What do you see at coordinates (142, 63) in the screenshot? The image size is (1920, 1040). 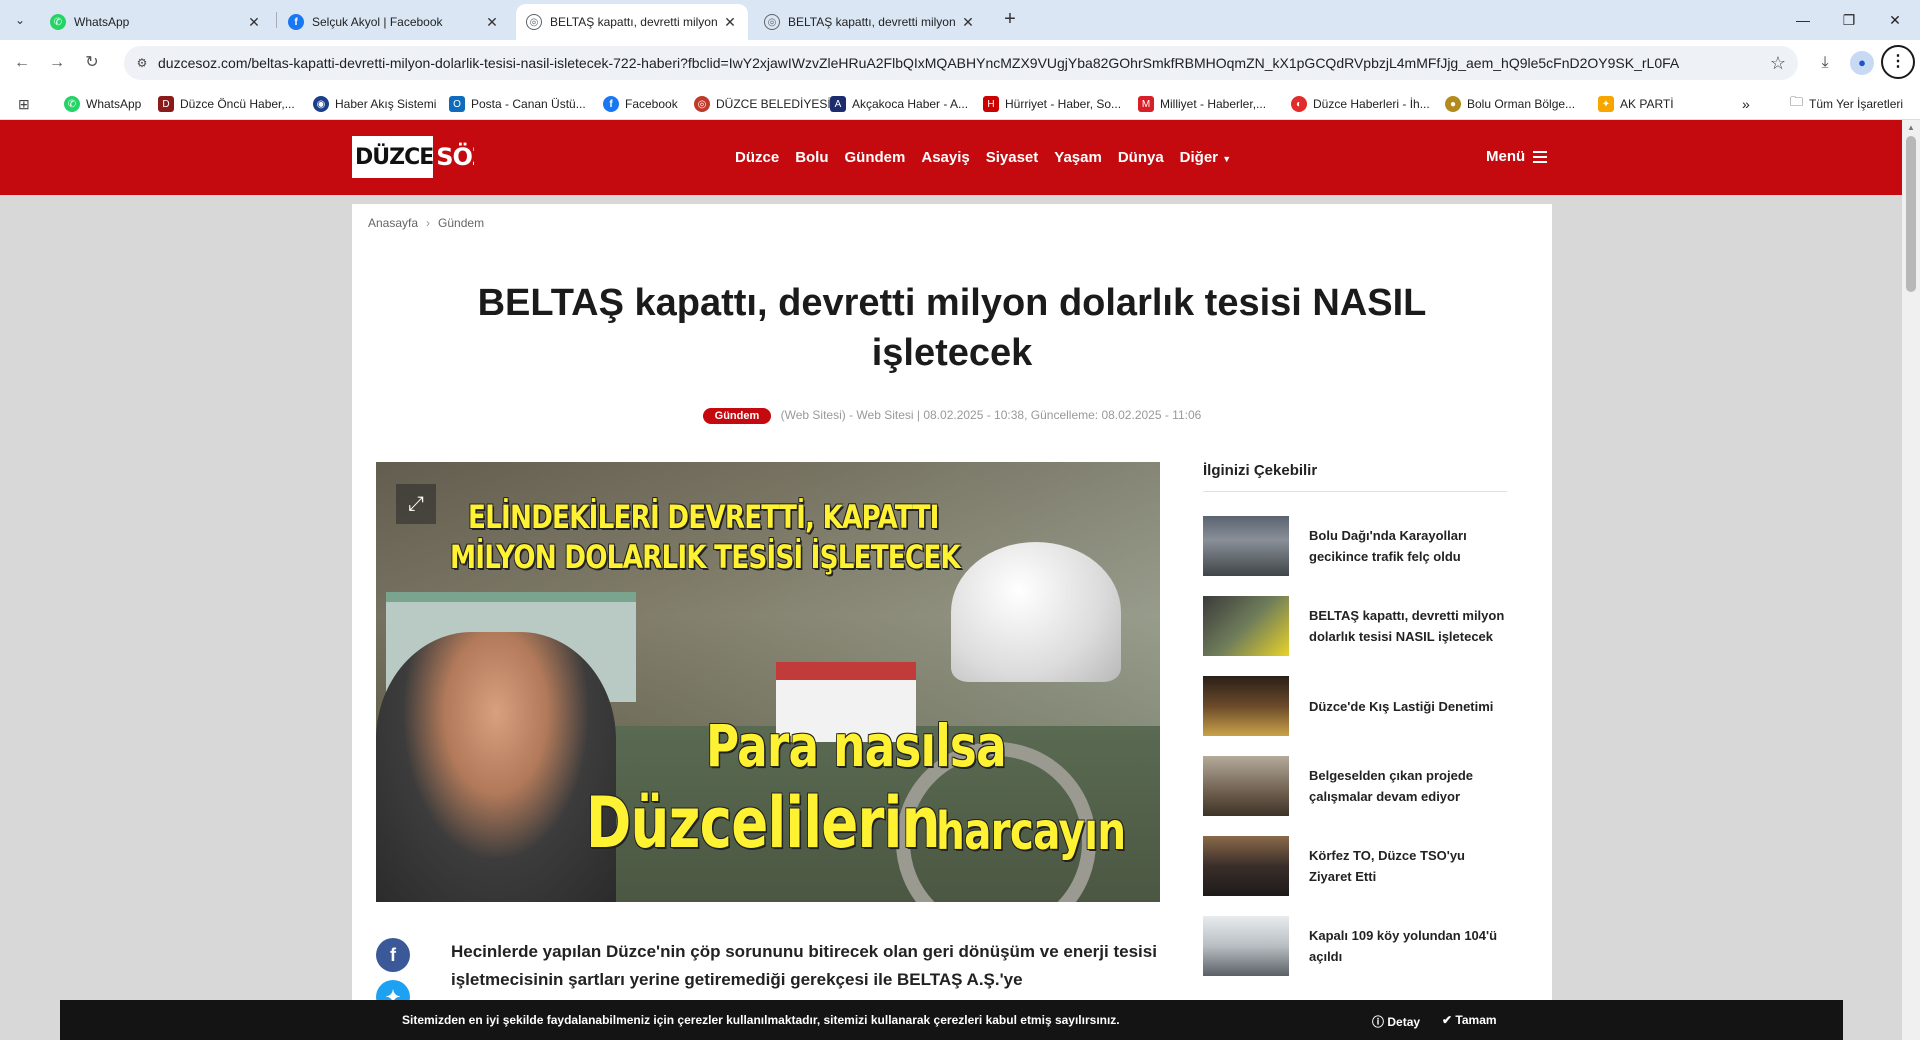 I see `site-info-icon: ⚙` at bounding box center [142, 63].